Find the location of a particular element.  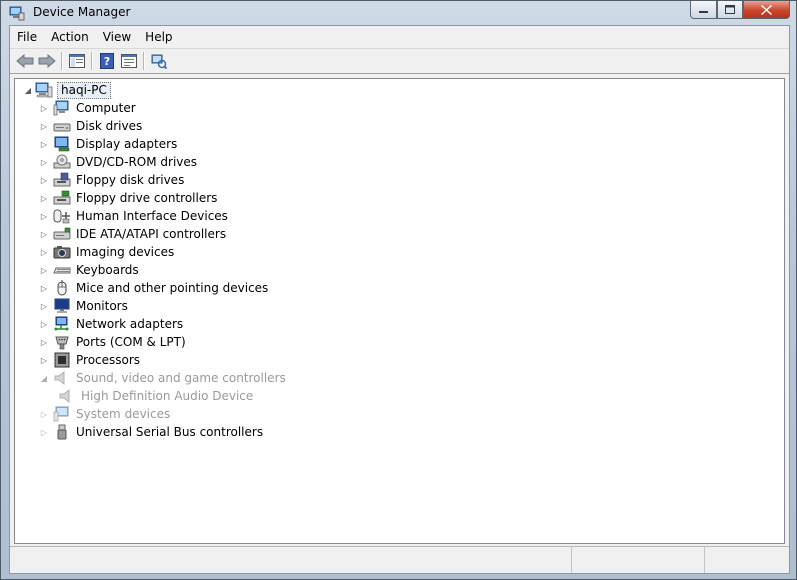

show-hide-console-tree-button is located at coordinates (77, 61).